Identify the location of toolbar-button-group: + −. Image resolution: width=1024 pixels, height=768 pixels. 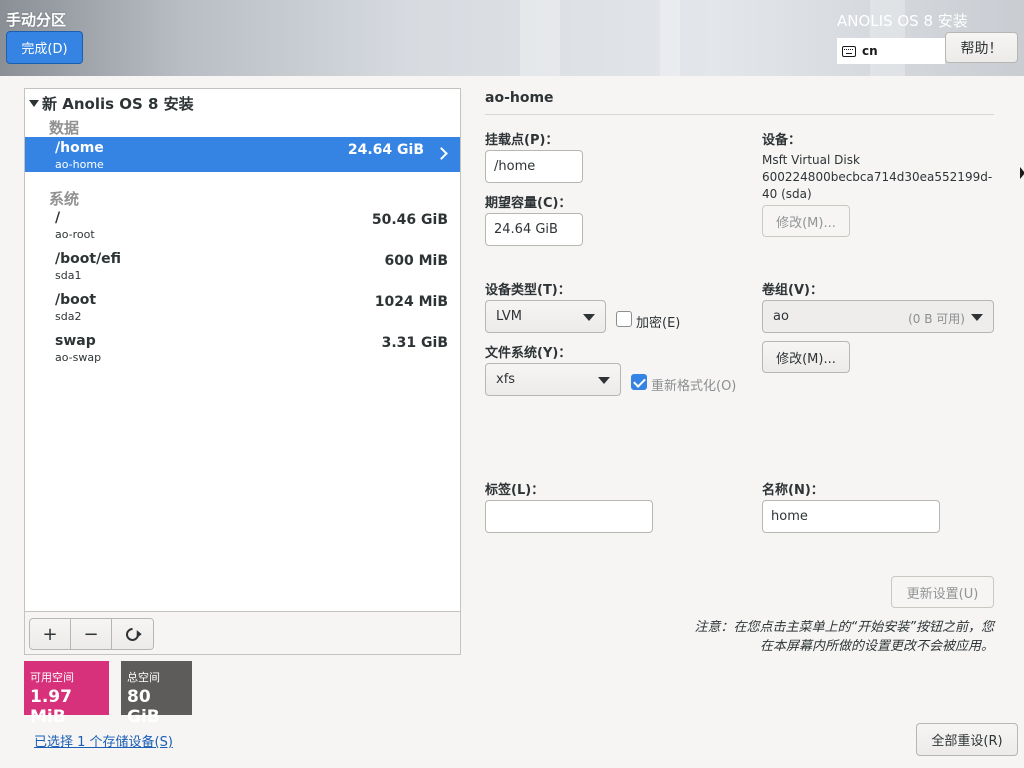
(91, 634).